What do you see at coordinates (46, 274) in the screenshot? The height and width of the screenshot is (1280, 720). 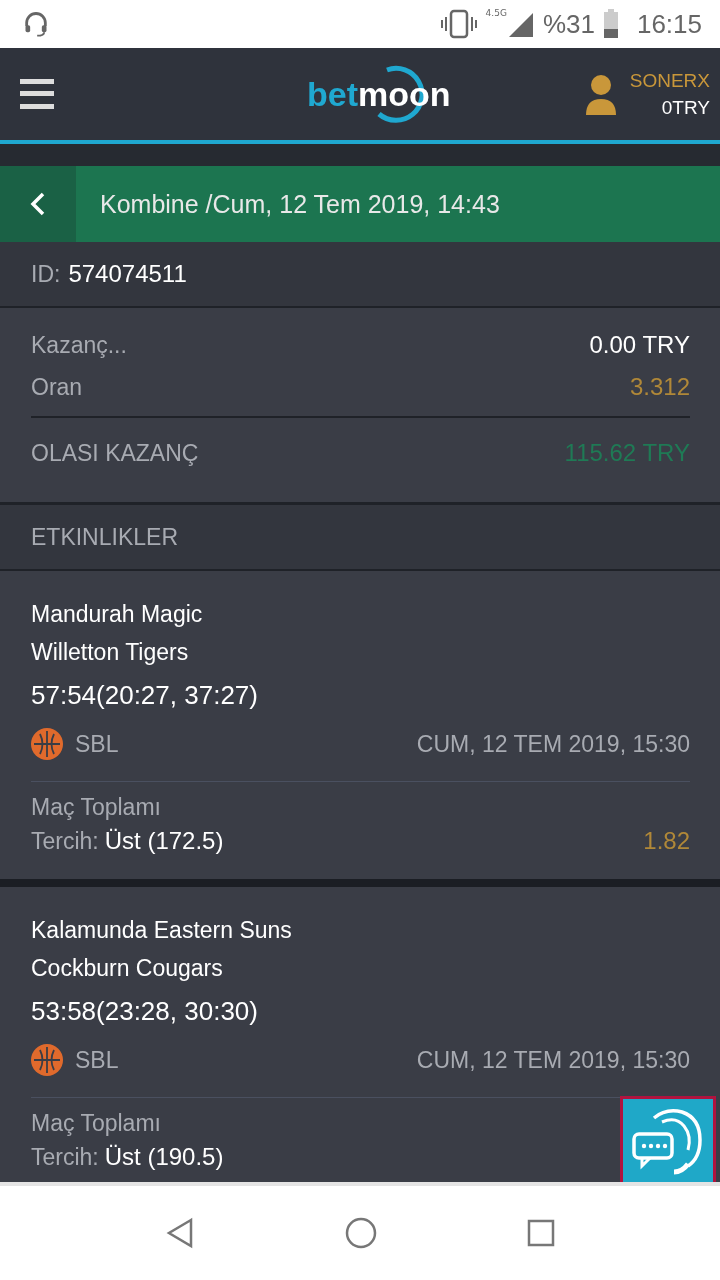 I see `id-label: ID:` at bounding box center [46, 274].